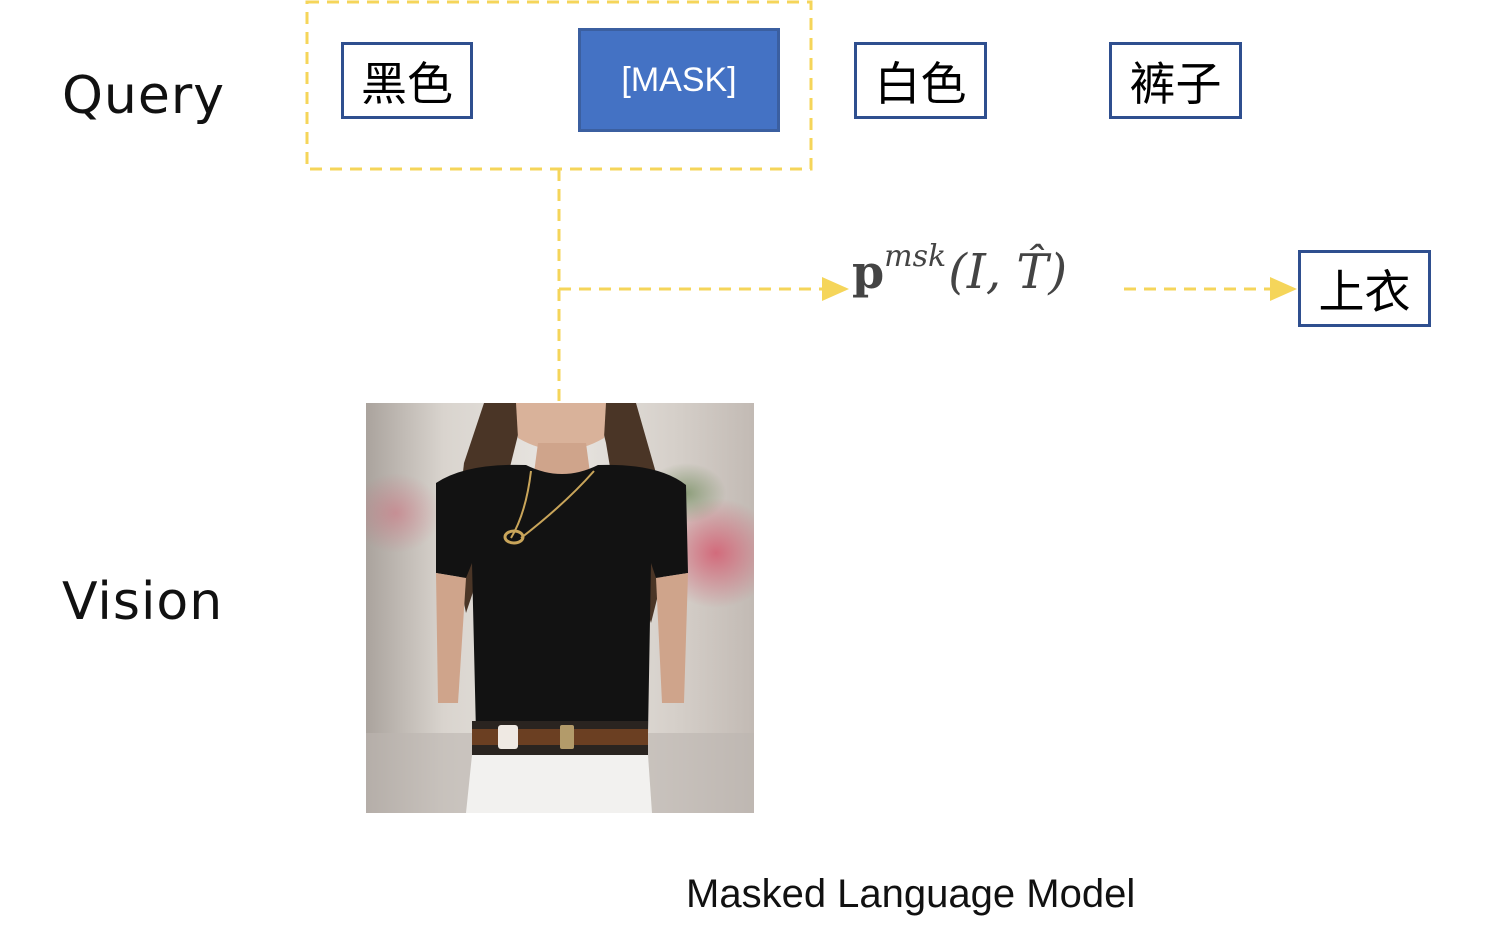 The height and width of the screenshot is (945, 1489). I want to click on query-token-pants: 裤子, so click(1175, 80).